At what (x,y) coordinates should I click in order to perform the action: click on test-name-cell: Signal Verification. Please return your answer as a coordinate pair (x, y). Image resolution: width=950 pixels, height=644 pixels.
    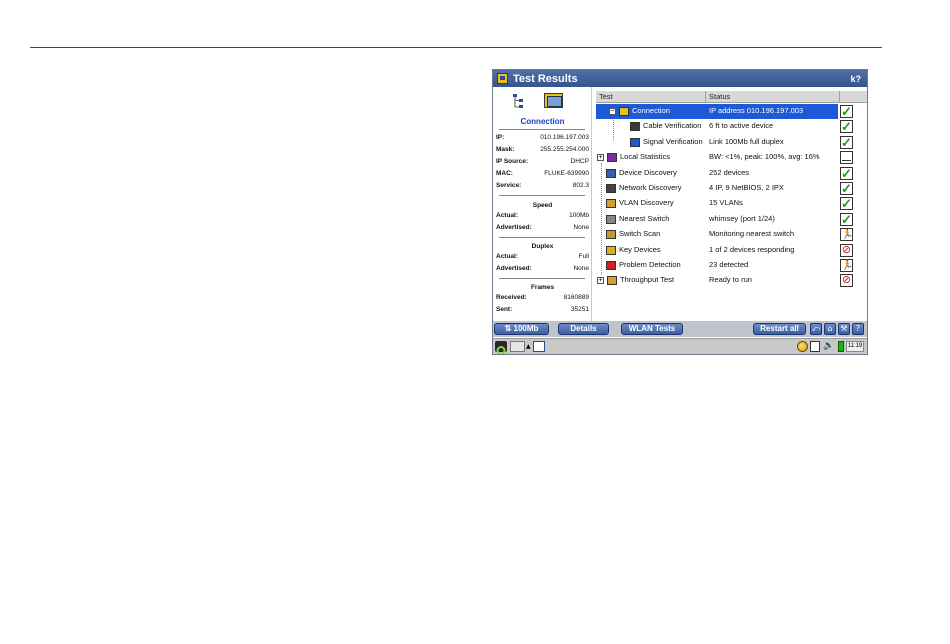
    Looking at the image, I should click on (651, 142).